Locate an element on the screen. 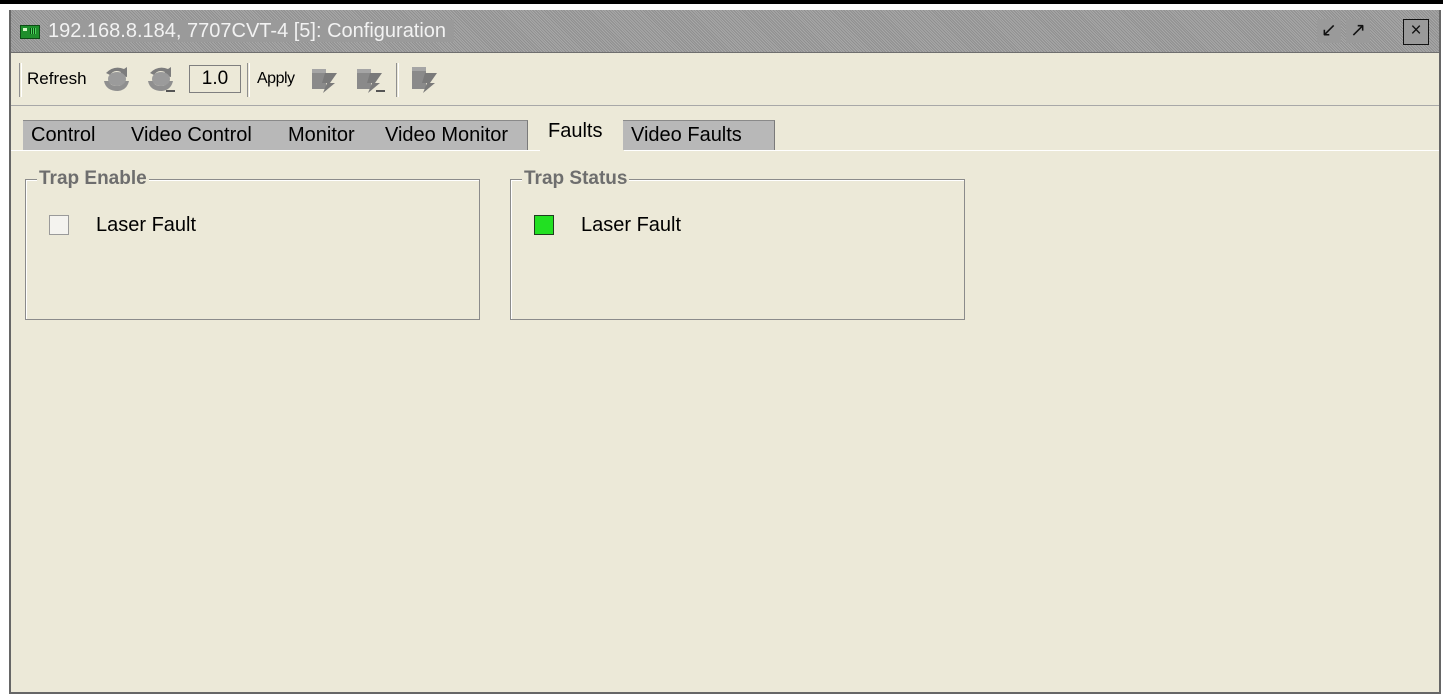  top-border-line is located at coordinates (721, 2).